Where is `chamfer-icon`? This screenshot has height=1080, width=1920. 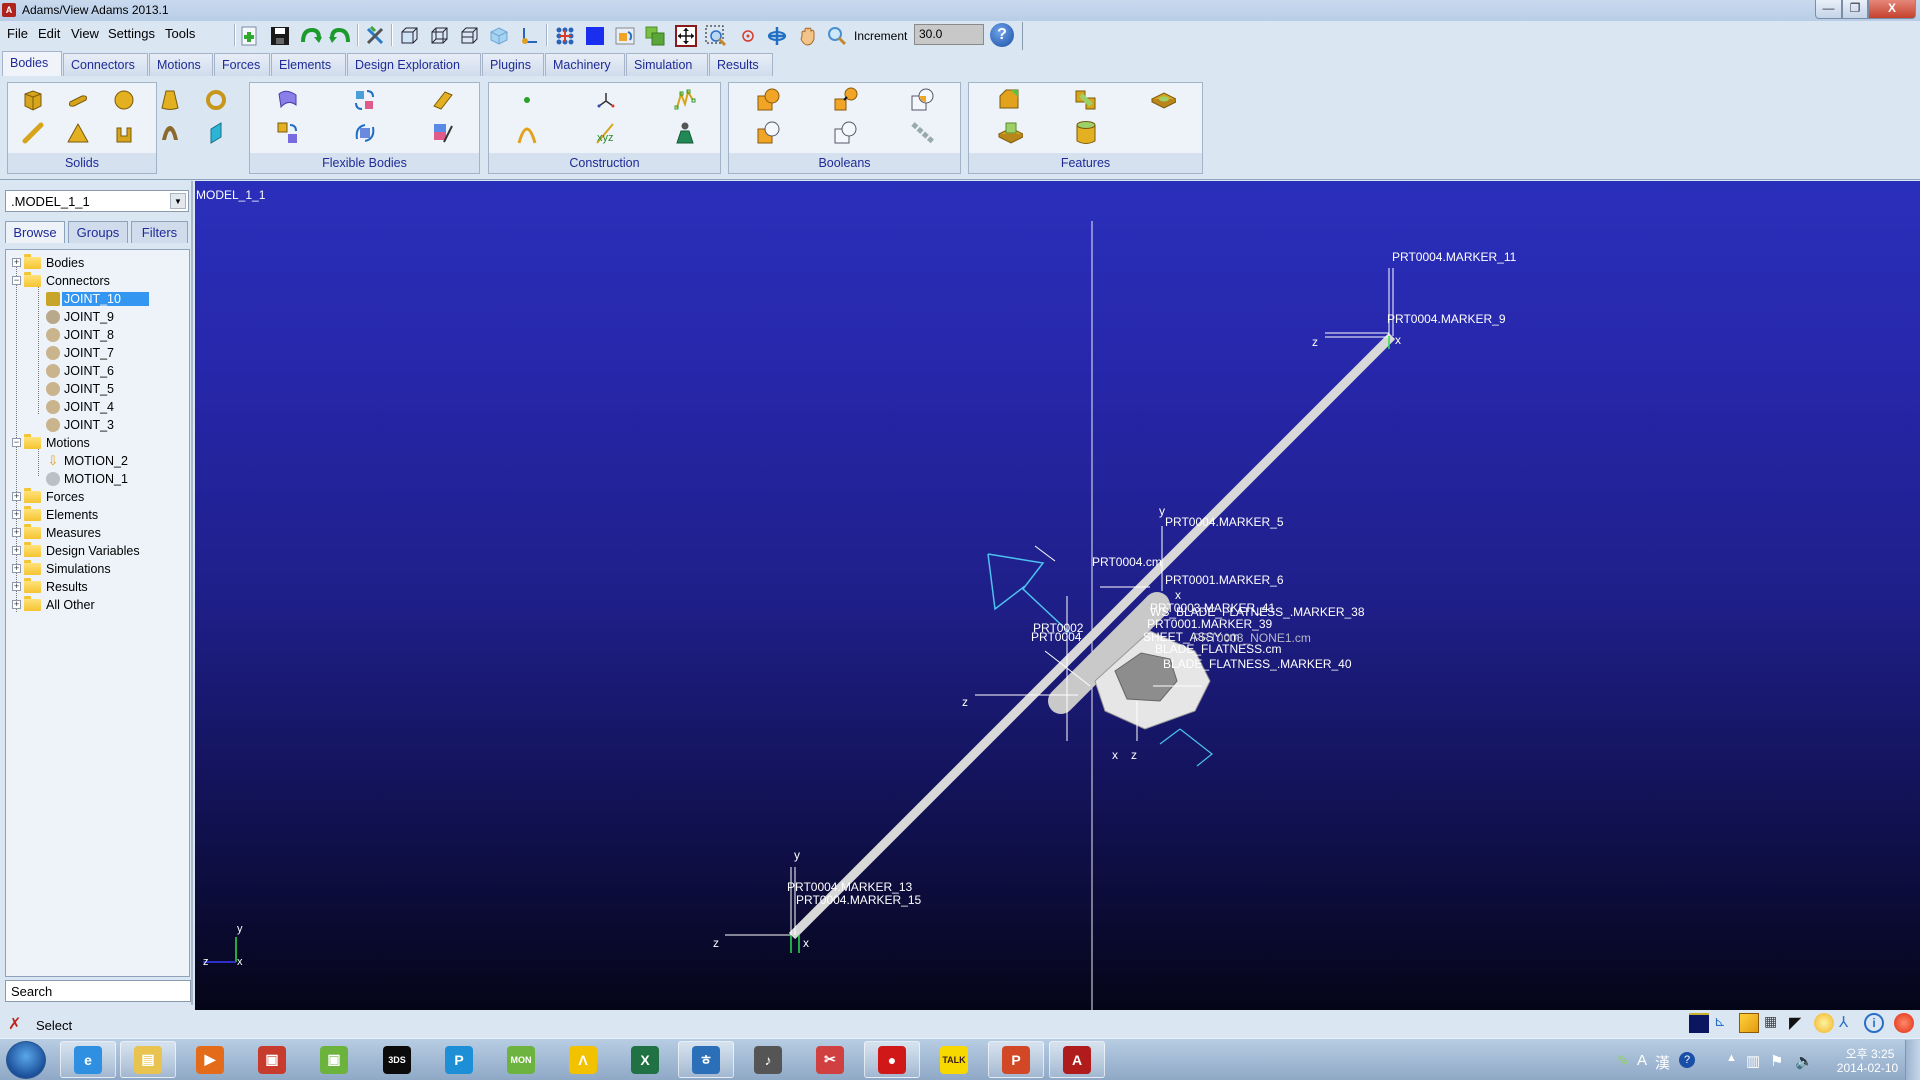
chamfer-icon is located at coordinates (1010, 100).